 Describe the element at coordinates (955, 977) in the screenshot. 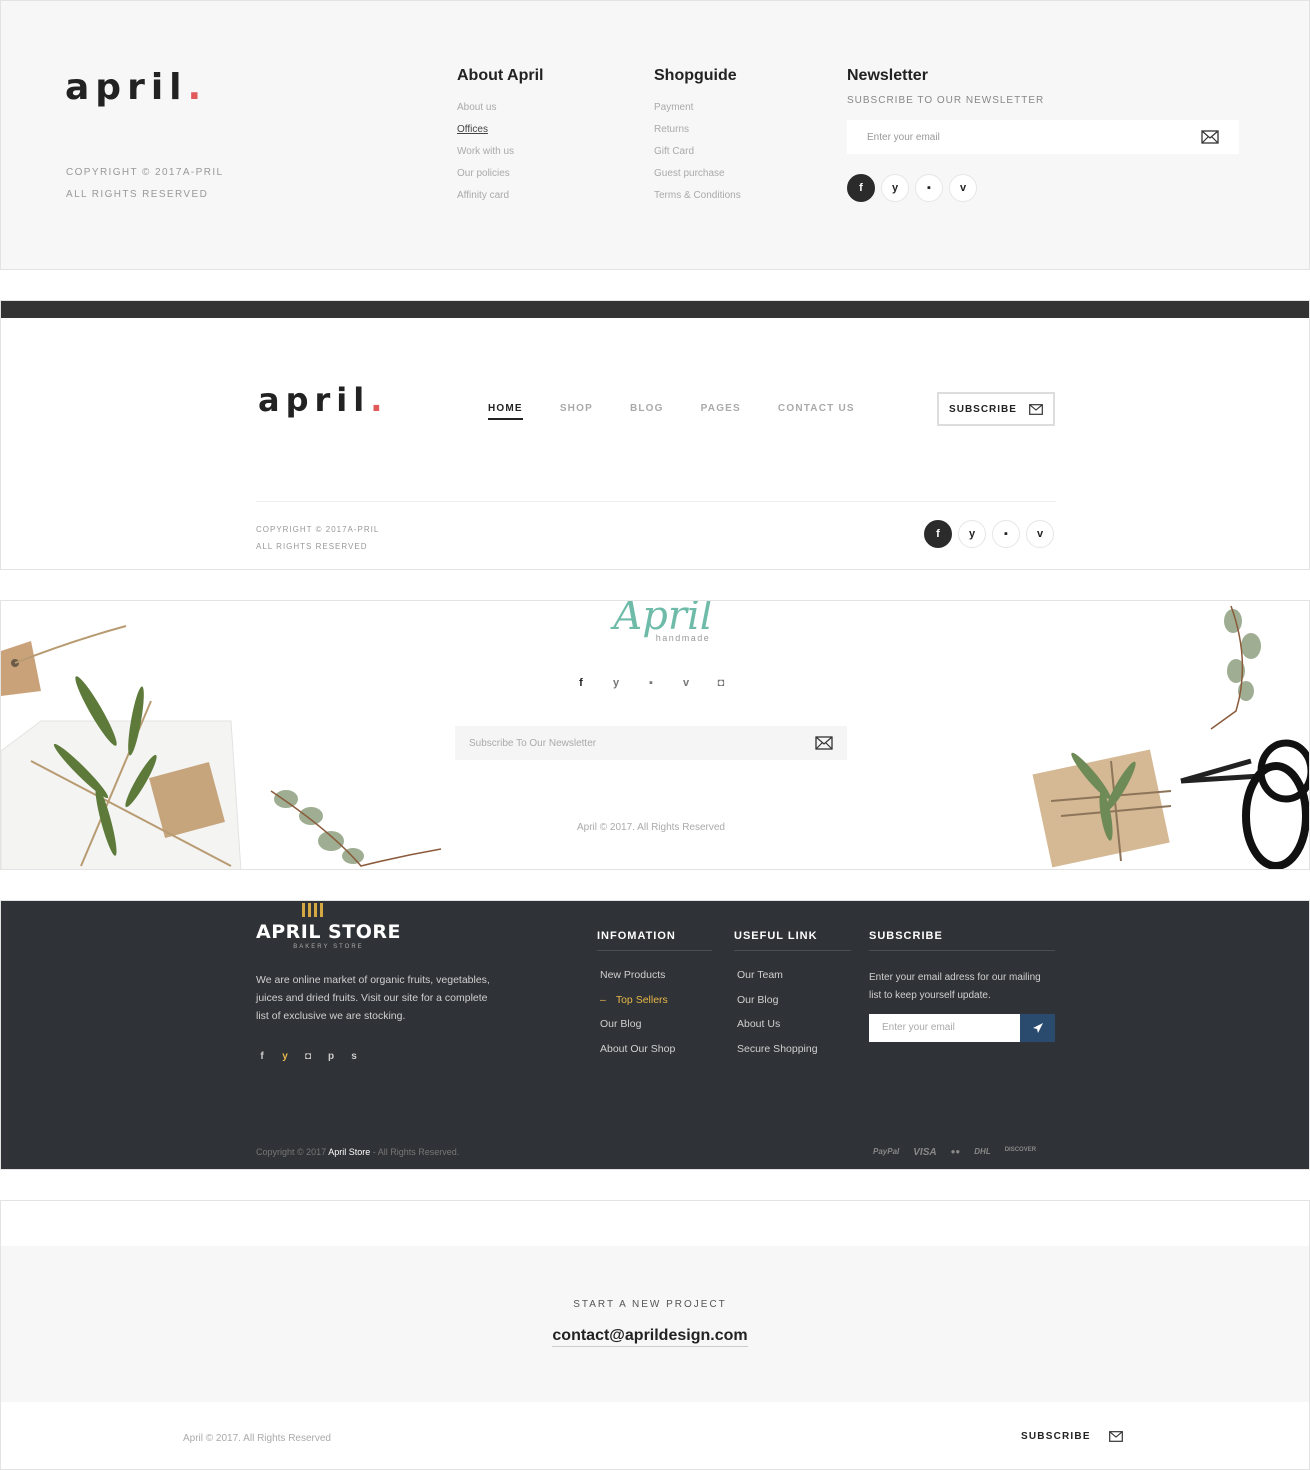

I see `subscribe-text-line: Enter your email adress for our mailing` at that location.